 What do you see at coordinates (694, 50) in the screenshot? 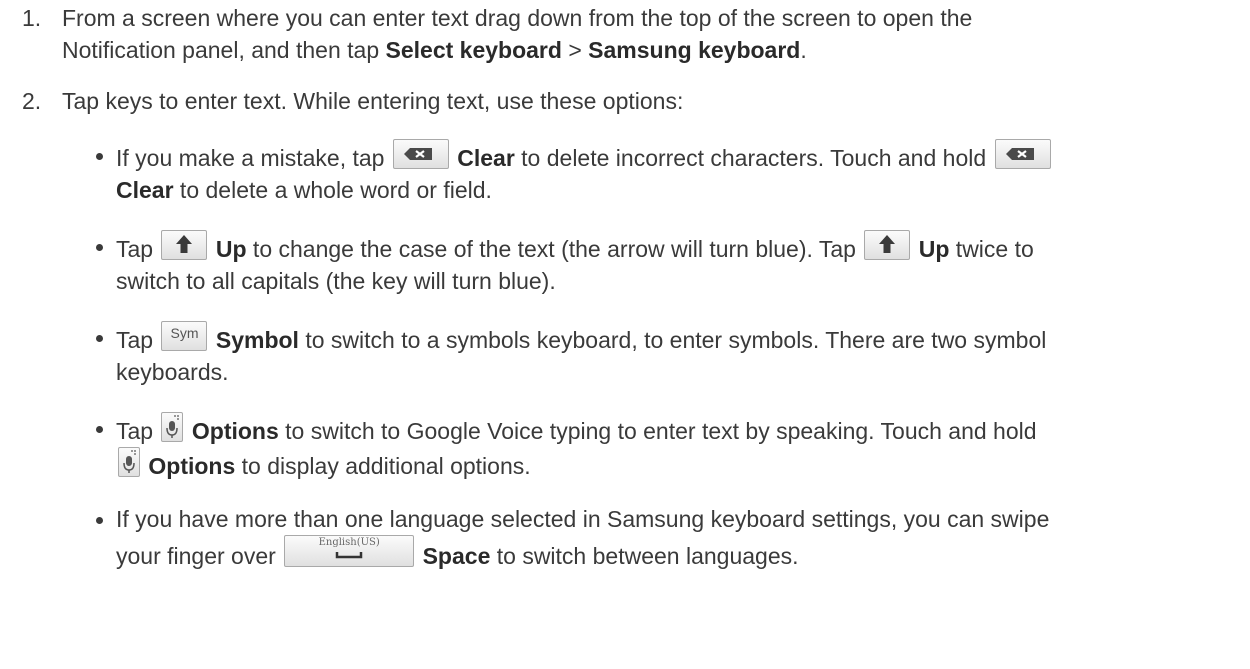
I see `samsung-keyboard-label: Samsung keyboard` at bounding box center [694, 50].